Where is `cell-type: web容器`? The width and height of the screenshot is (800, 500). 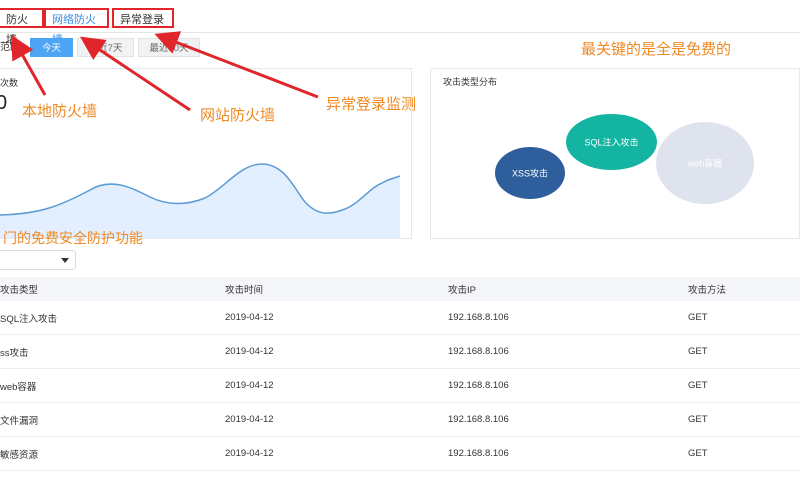 cell-type: web容器 is located at coordinates (112, 385).